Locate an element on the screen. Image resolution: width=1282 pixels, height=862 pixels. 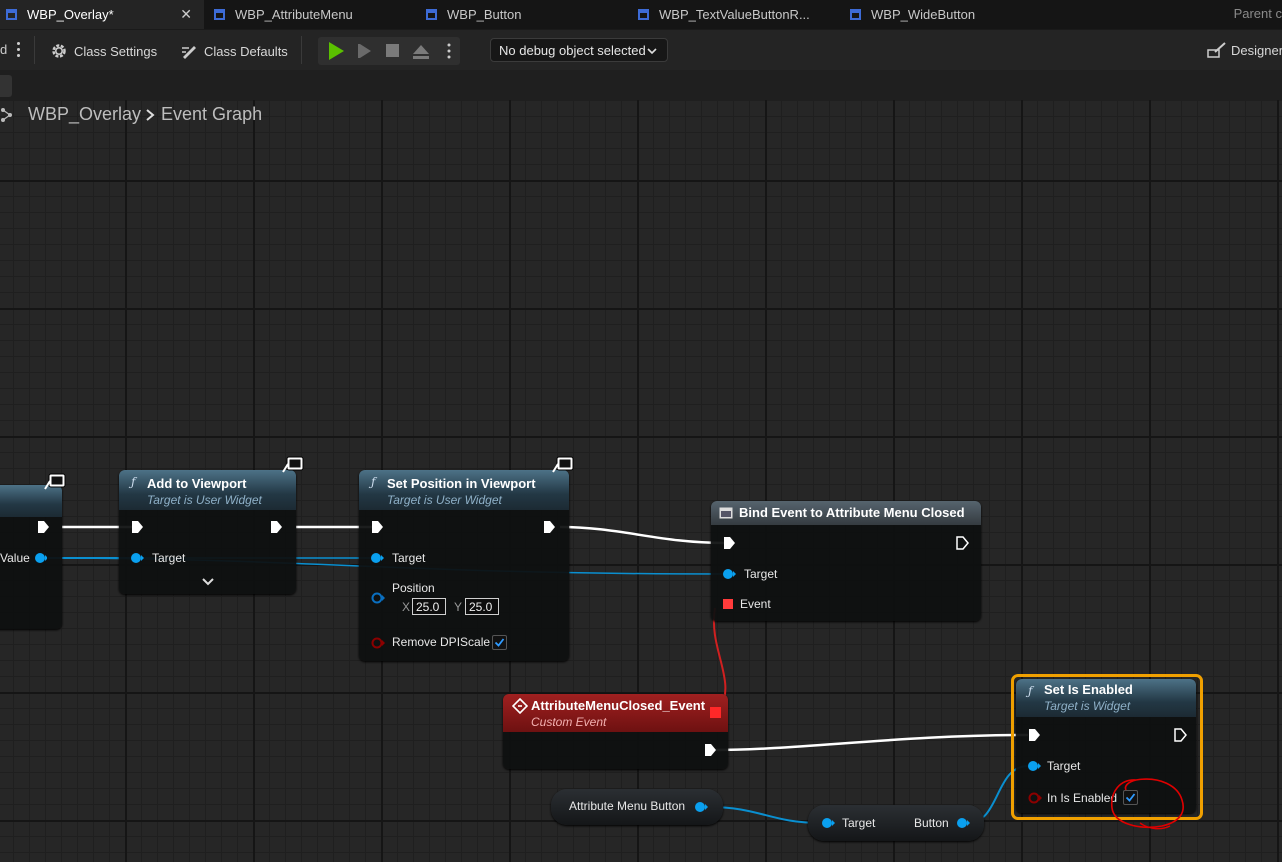
expand-chevron-icon is located at coordinates (208, 582).